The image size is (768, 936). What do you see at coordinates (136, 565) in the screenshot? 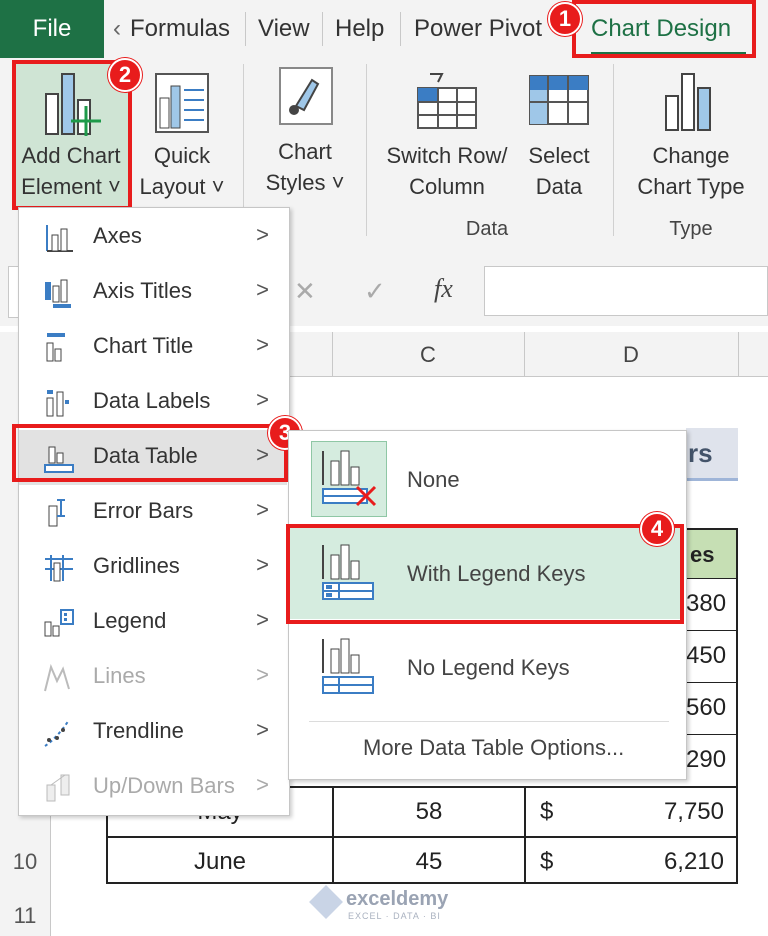
I see `menu-item-label: Gridlines` at bounding box center [136, 565].